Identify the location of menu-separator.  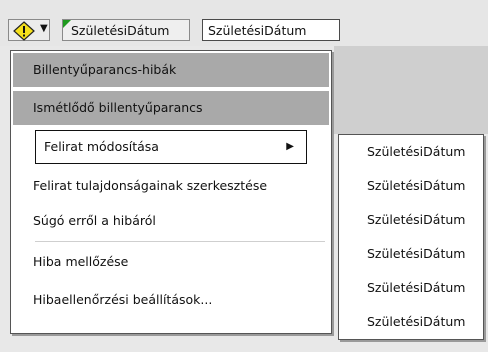
(180, 241).